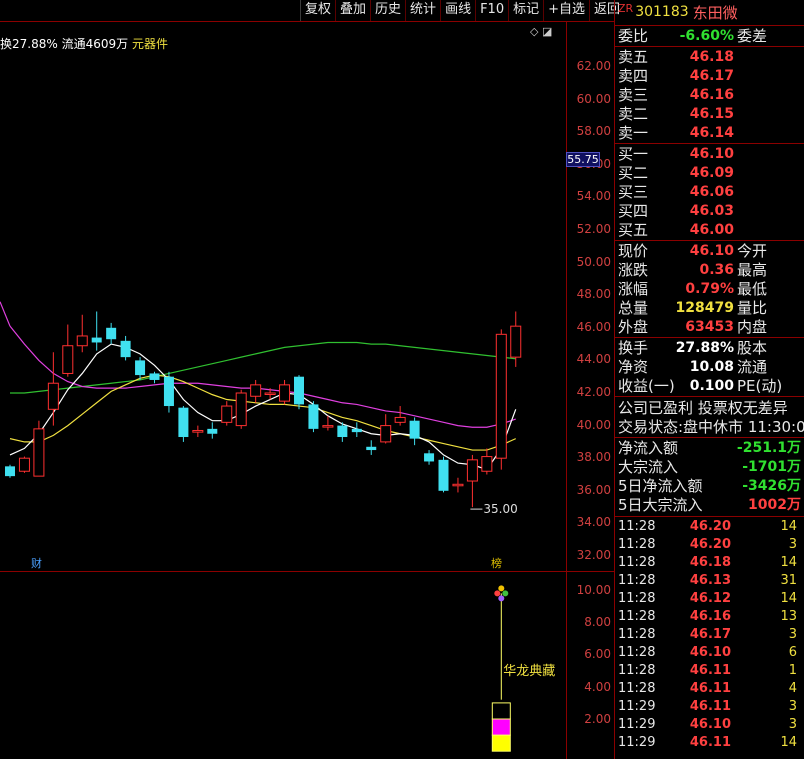 This screenshot has width=804, height=759. Describe the element at coordinates (711, 408) in the screenshot. I see `company-note: 公司已盈利 投票权无差异` at that location.